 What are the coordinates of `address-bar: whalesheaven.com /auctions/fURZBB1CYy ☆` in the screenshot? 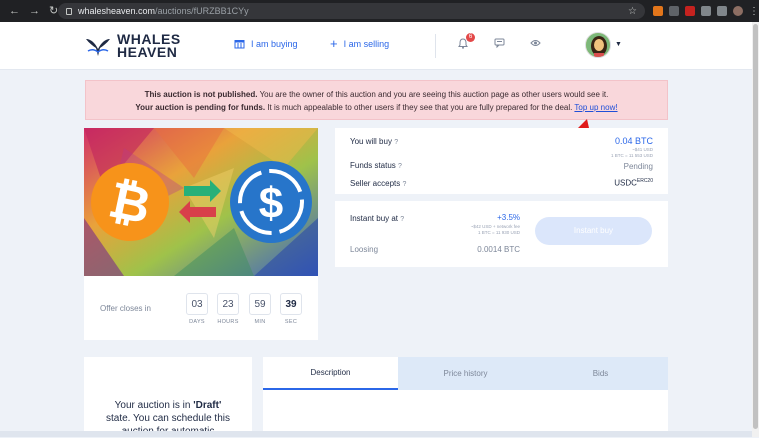 It's located at (351, 11).